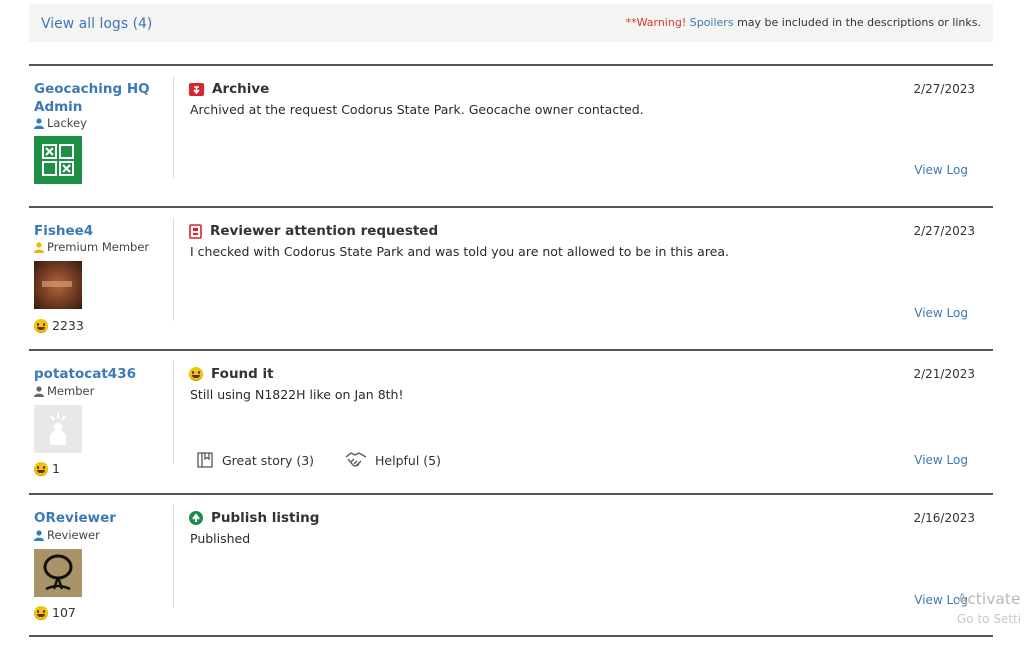 This screenshot has width=1024, height=647. Describe the element at coordinates (242, 374) in the screenshot. I see `log-type-label: Found it` at that location.